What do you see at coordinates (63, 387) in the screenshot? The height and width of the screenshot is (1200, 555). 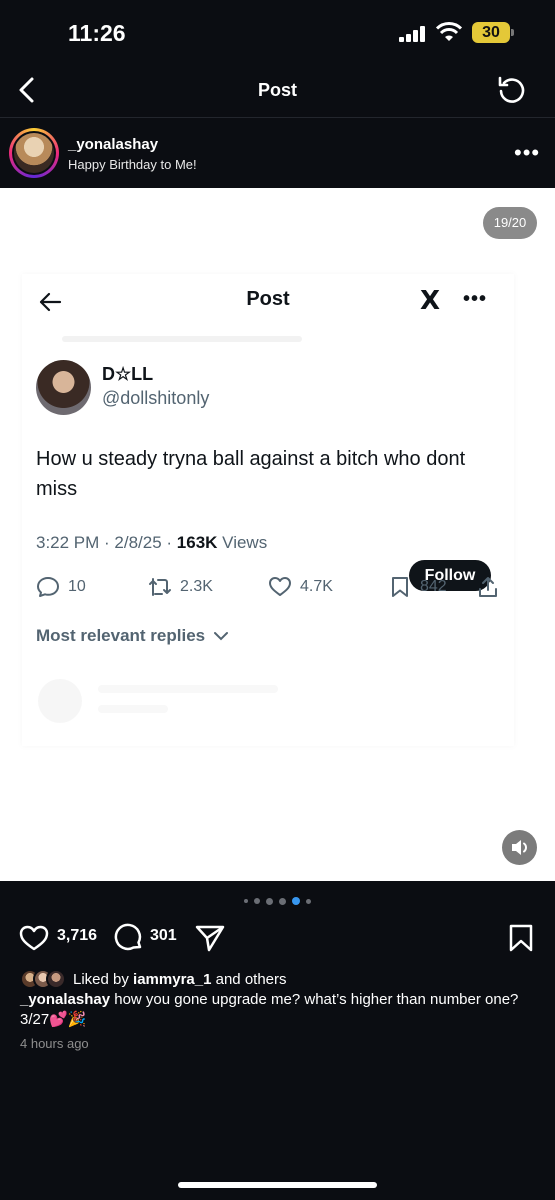 I see `tweet-avatar` at bounding box center [63, 387].